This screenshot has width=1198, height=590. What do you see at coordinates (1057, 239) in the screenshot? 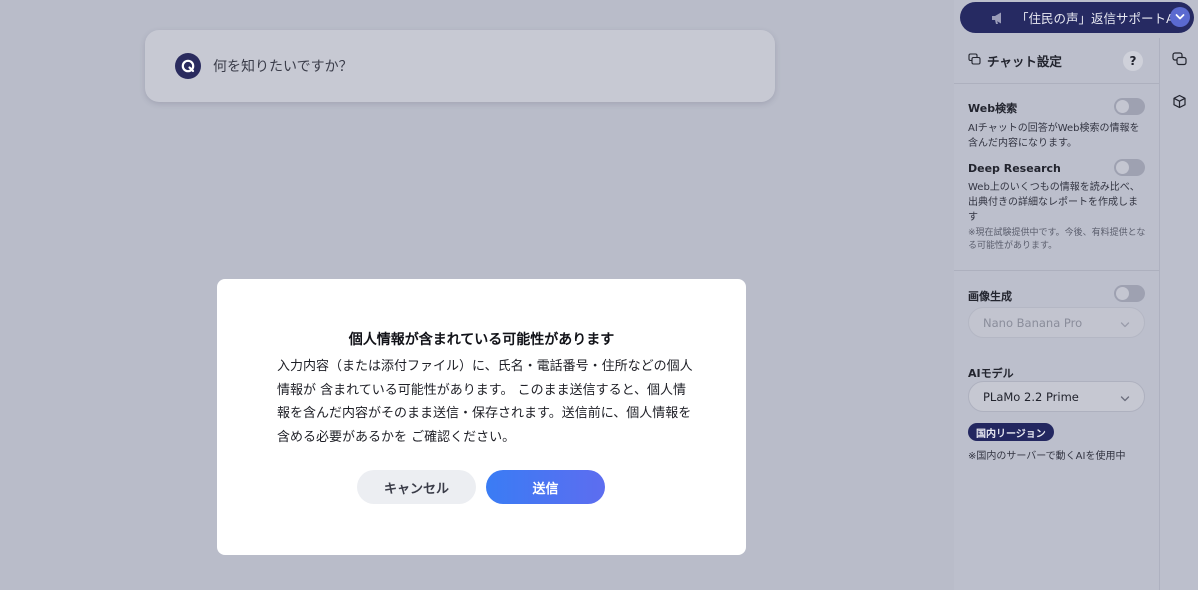
I see `deep-research-note: ※現在試験提供中です。今後、有料提供となる可能性があります。` at bounding box center [1057, 239].